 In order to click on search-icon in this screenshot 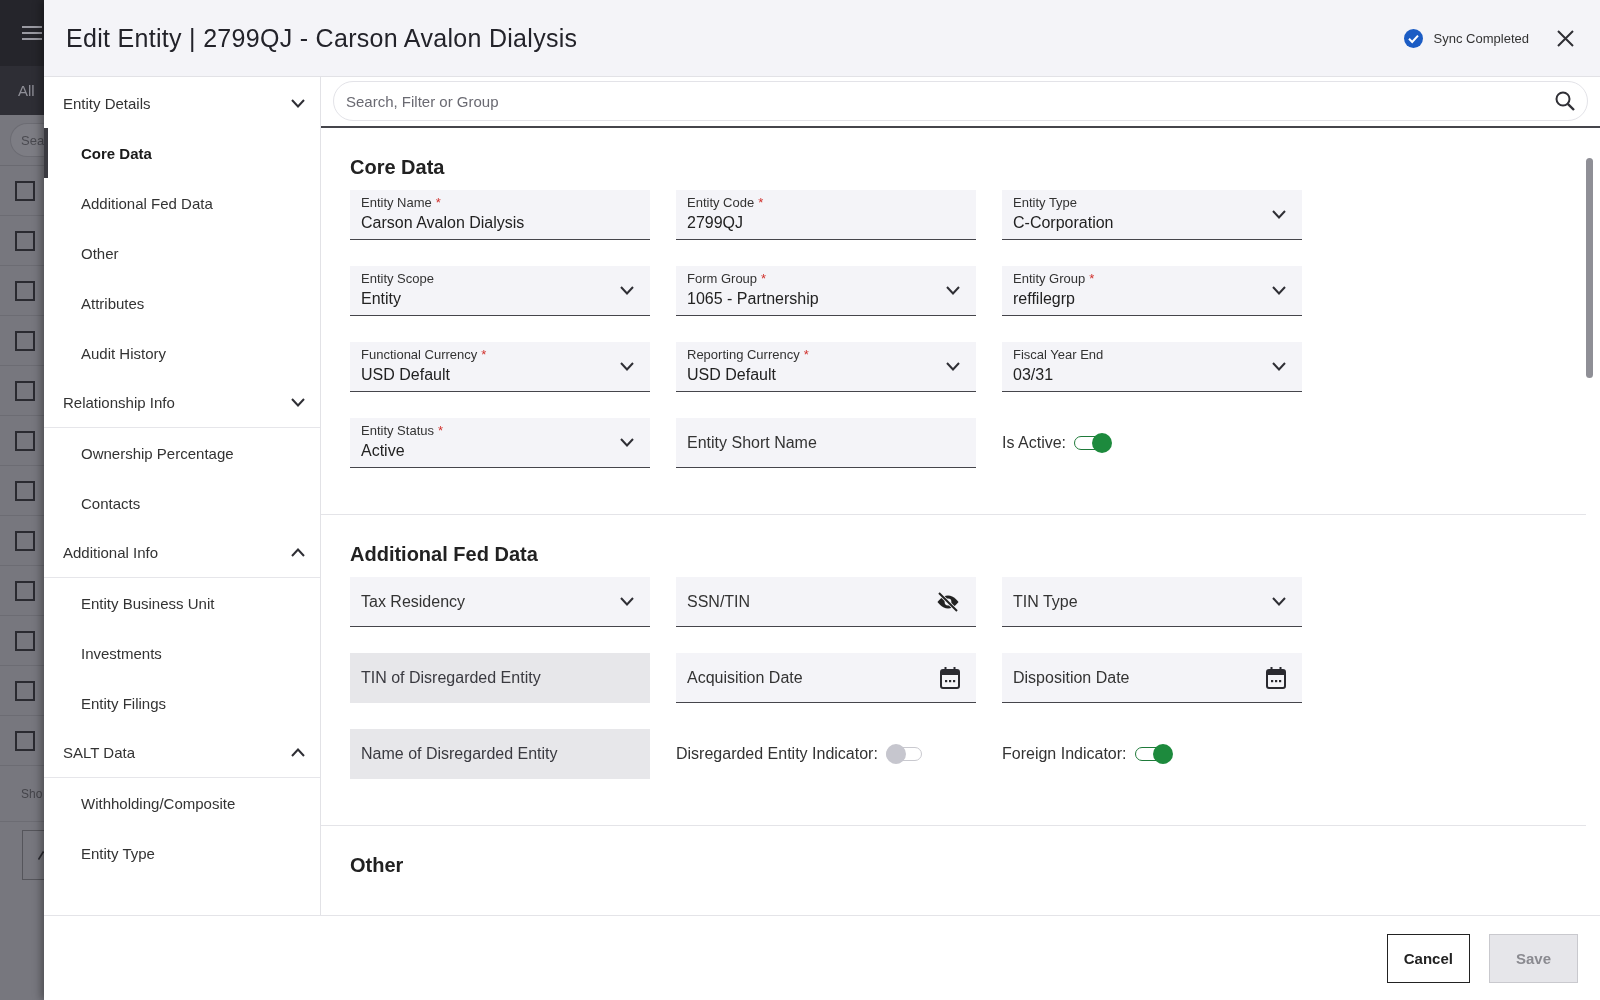, I will do `click(1565, 101)`.